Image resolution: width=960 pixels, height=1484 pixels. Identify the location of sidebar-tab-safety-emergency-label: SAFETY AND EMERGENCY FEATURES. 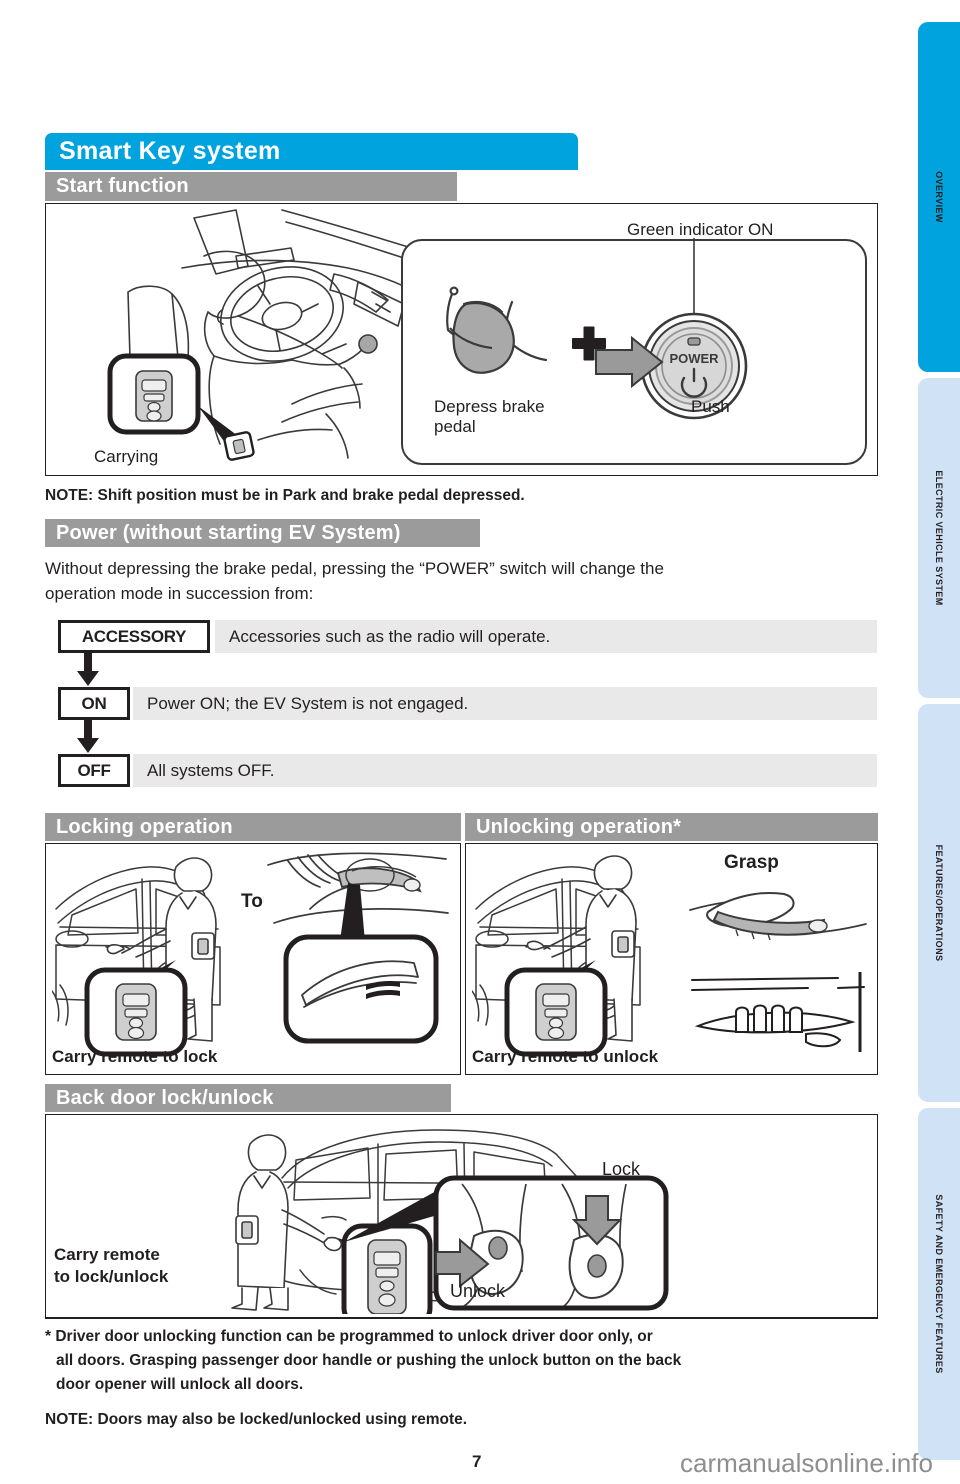
(939, 1284).